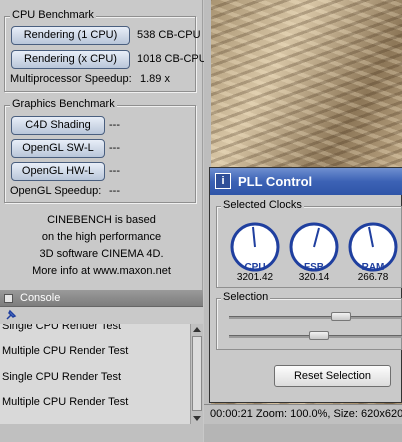 This screenshot has width=402, height=442. I want to click on opengl-hwl-score: ---, so click(114, 171).